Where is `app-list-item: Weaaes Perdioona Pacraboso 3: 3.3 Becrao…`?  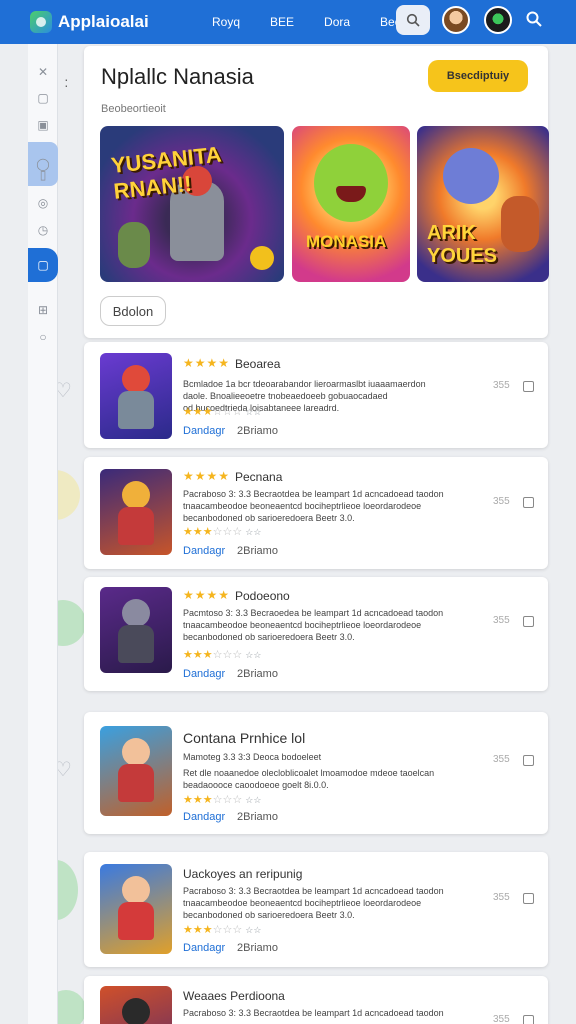
app-list-item: Weaaes Perdioona Pacraboso 3: 3.3 Becrao… is located at coordinates (316, 1000).